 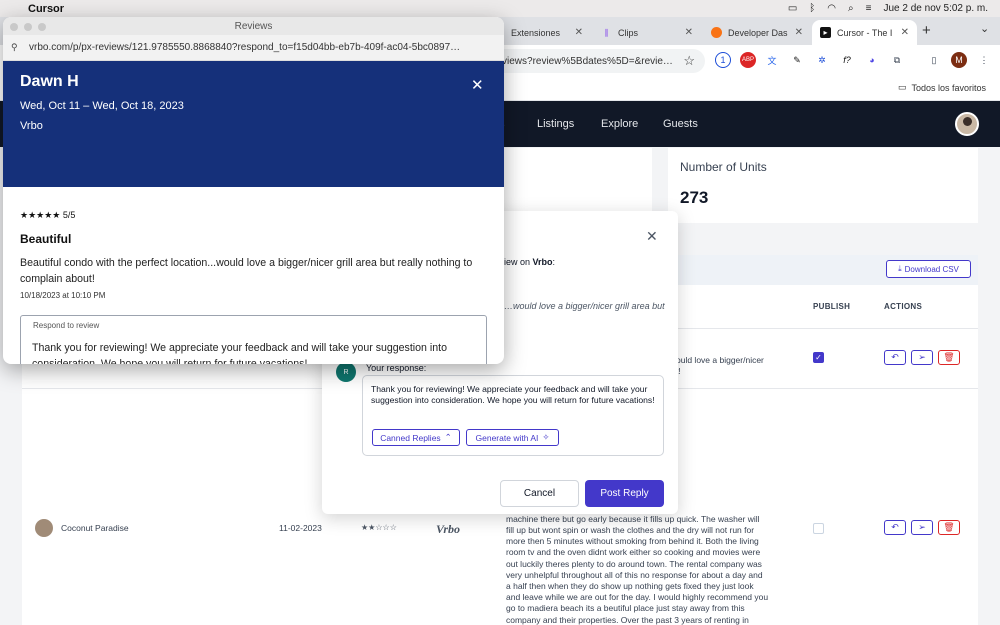 What do you see at coordinates (14, 27) in the screenshot?
I see `window-close-button` at bounding box center [14, 27].